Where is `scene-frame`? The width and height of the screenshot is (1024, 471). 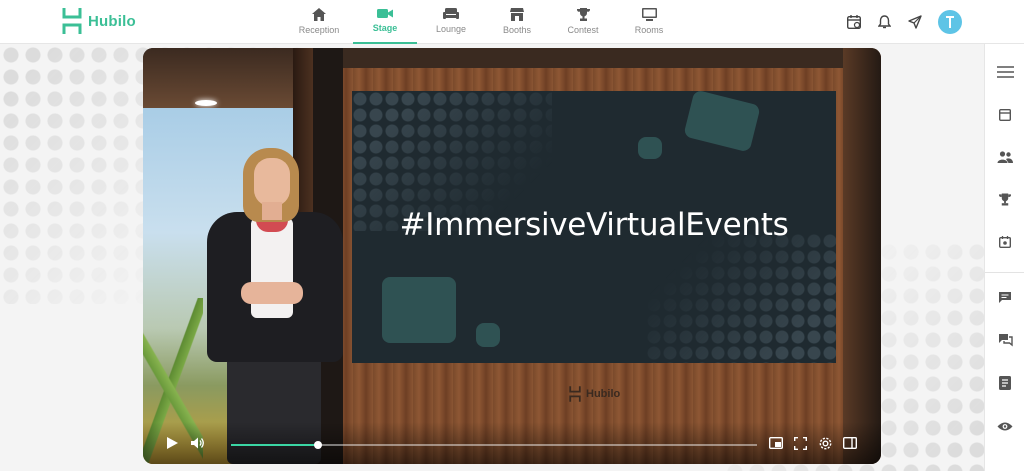
scene-frame is located at coordinates (862, 256).